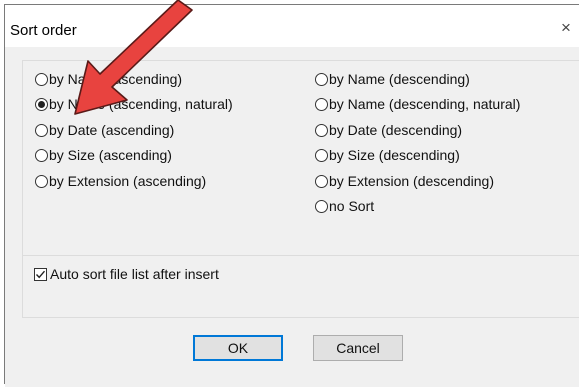 The height and width of the screenshot is (387, 579). I want to click on radio-size-descending: by Size (descending), so click(387, 155).